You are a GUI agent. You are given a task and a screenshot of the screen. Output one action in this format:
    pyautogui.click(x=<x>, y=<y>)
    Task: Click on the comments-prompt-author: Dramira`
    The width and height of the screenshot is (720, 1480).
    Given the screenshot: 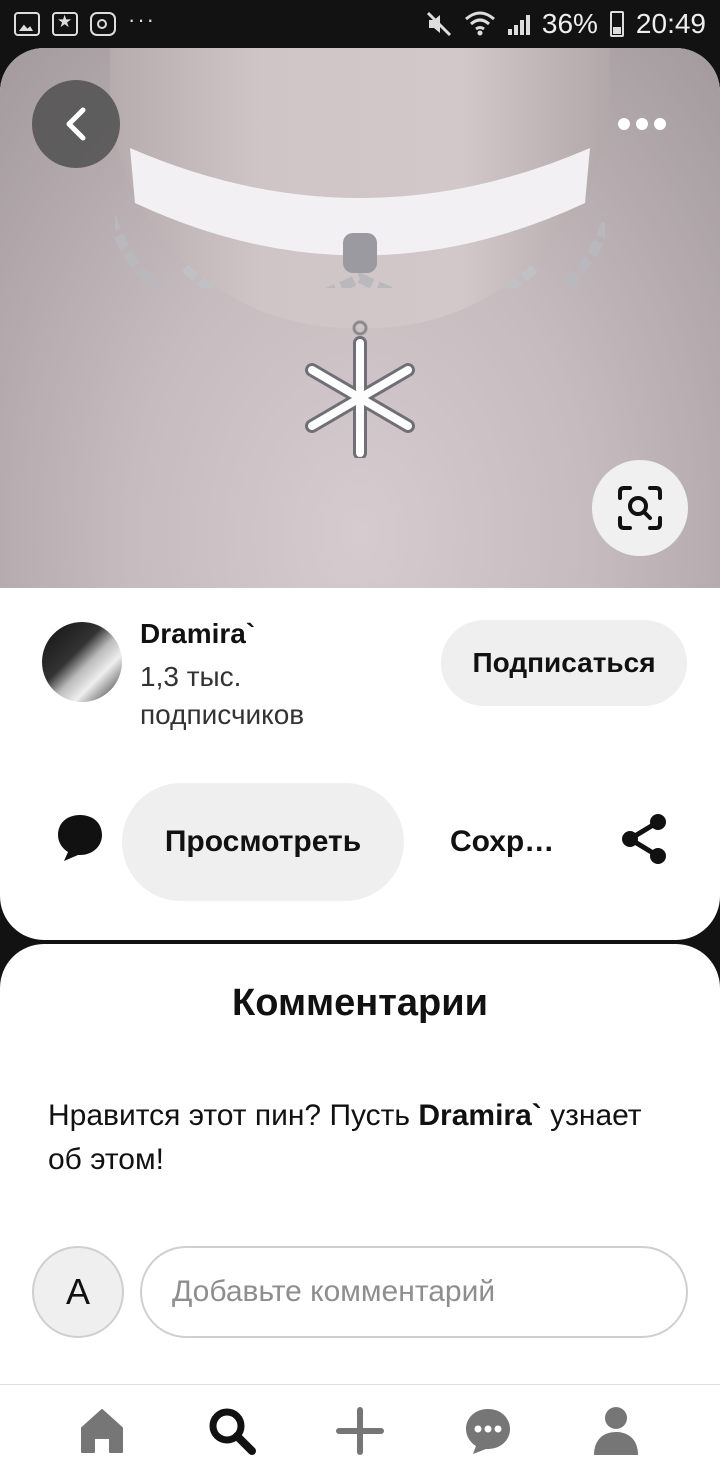 What is the action you would take?
    pyautogui.click(x=480, y=1115)
    